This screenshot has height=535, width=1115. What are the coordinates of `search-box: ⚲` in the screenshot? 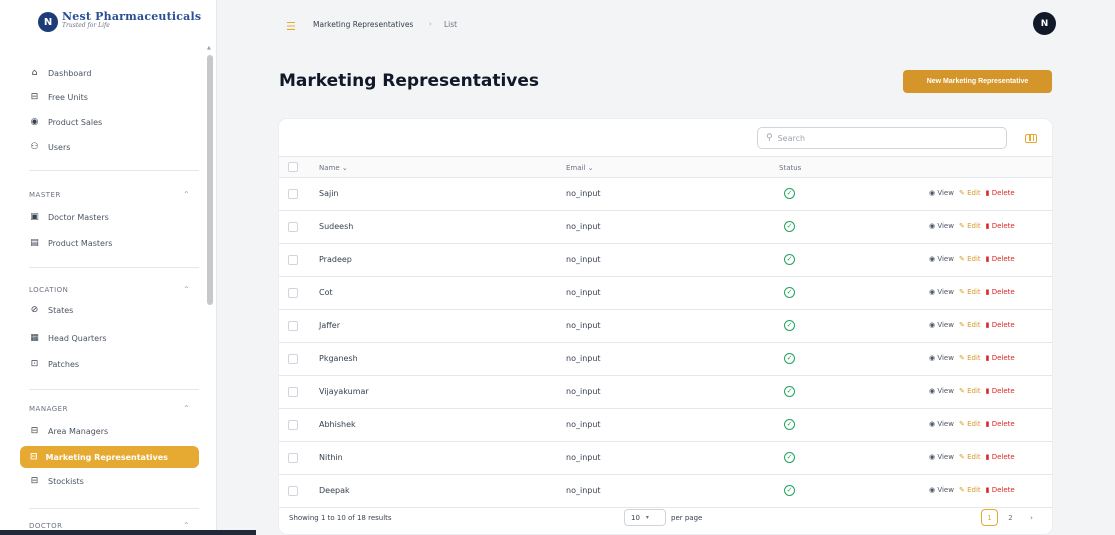 It's located at (882, 138).